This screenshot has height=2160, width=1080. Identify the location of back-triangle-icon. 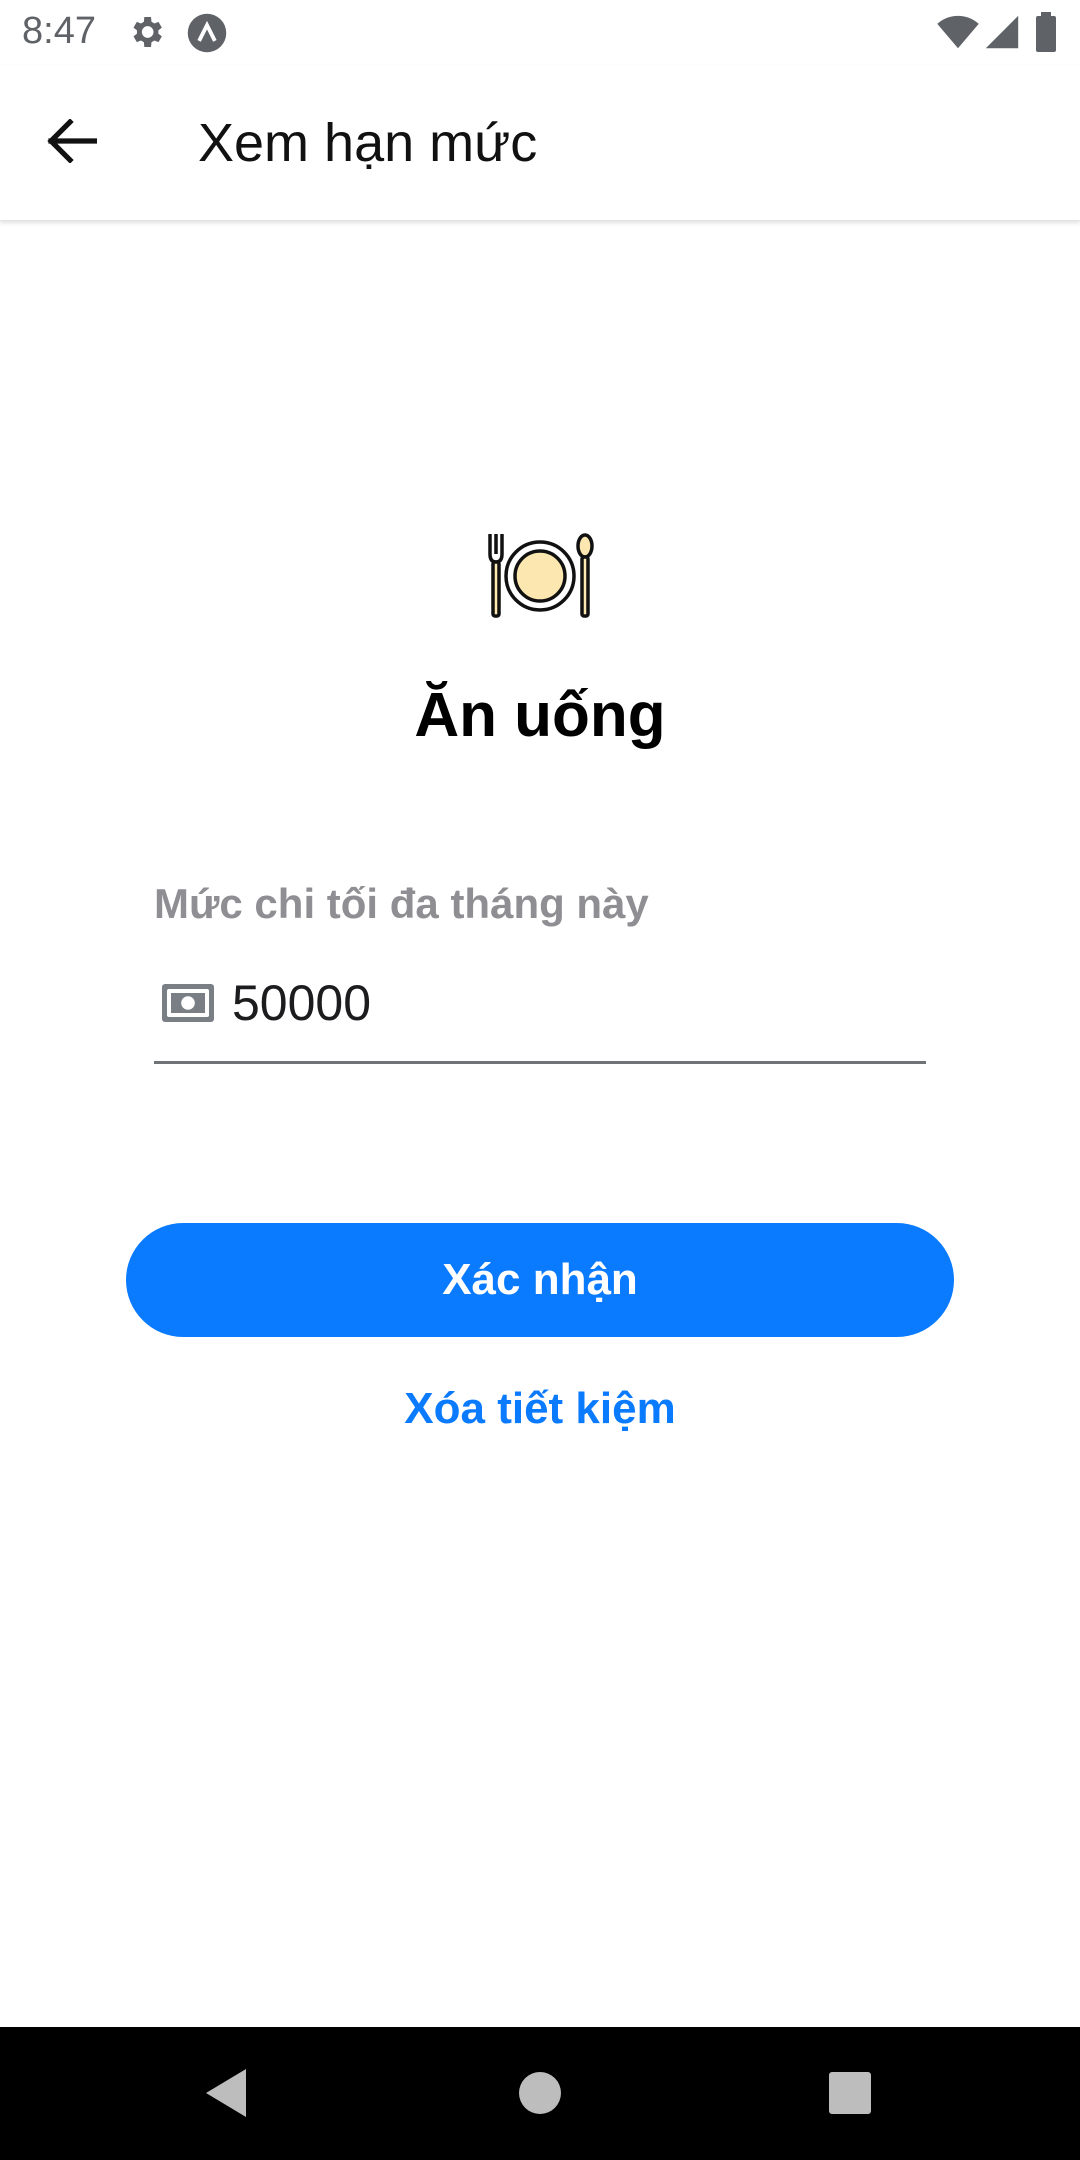
(228, 2093).